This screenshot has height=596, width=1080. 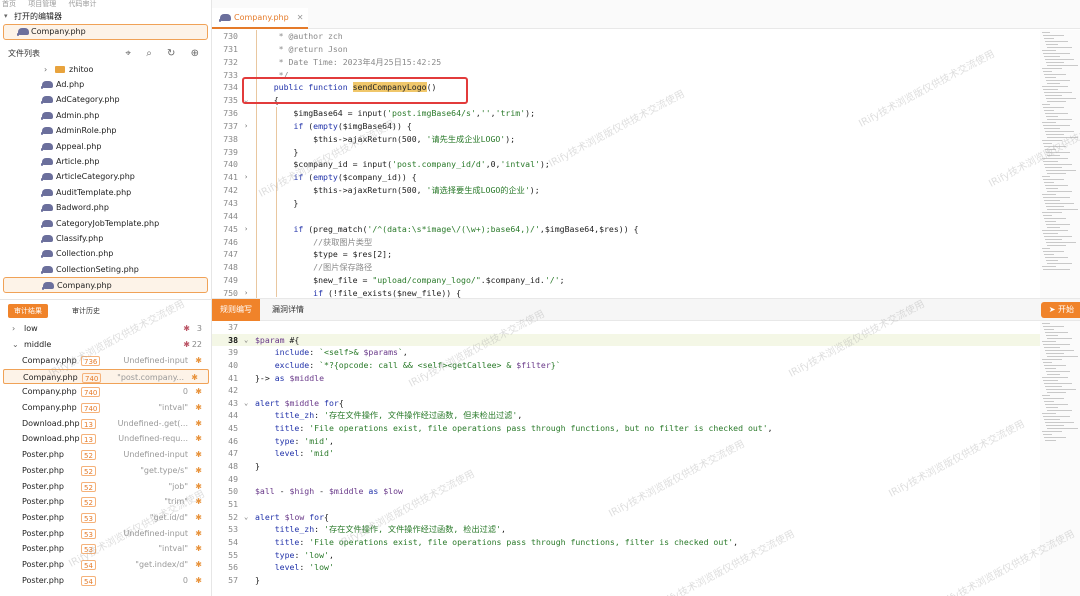 I want to click on file-item: Appeal.php, so click(x=105, y=146).